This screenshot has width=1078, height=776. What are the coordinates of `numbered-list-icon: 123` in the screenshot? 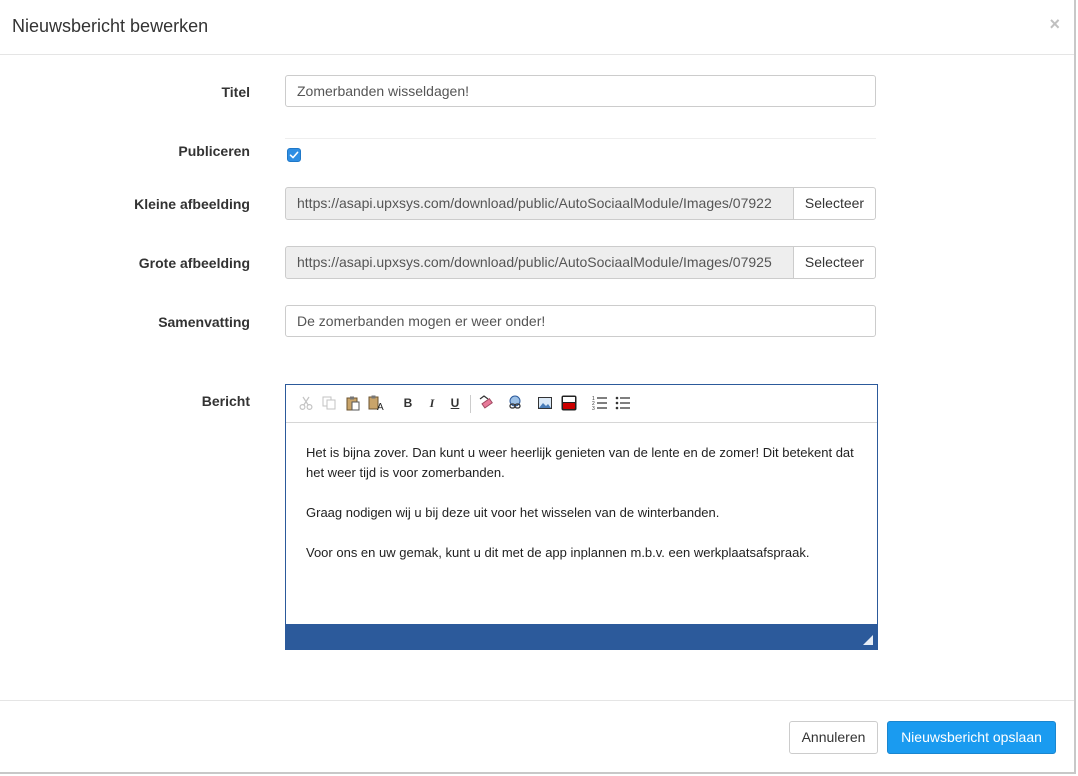 It's located at (600, 403).